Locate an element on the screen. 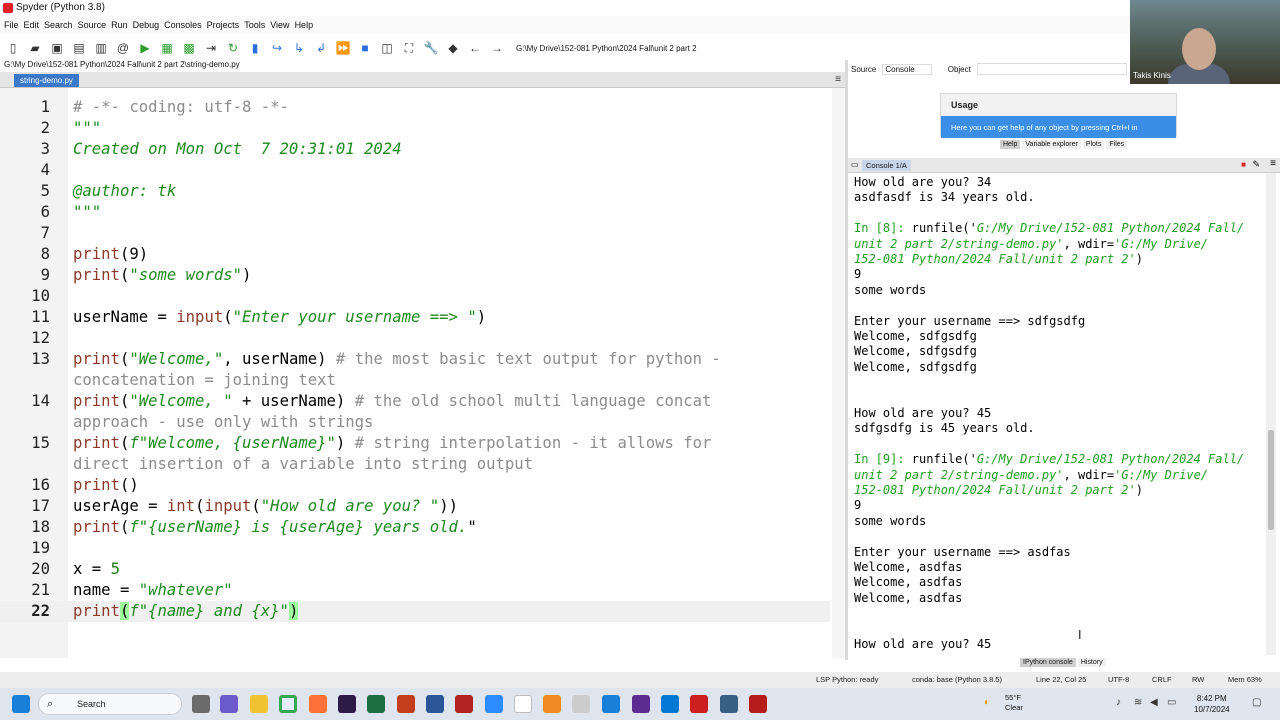 This screenshot has height=720, width=1280. help-source-select: Console is located at coordinates (907, 69).